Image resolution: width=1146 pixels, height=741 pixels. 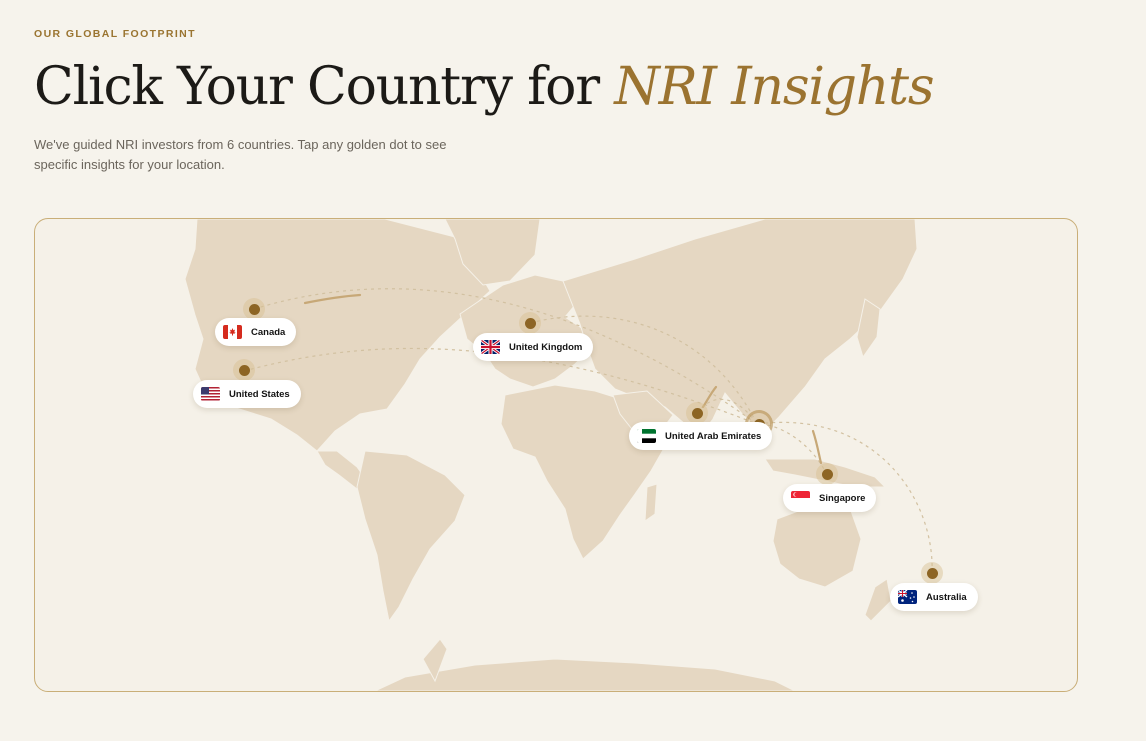 I want to click on pin-australia, so click(x=932, y=573).